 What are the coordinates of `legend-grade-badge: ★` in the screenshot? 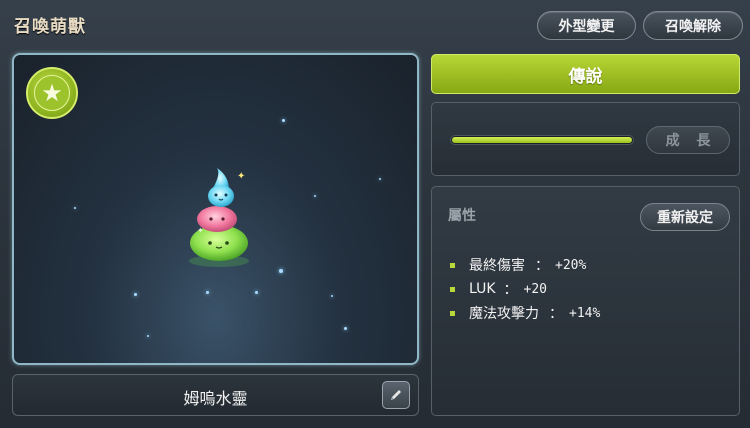 It's located at (52, 93).